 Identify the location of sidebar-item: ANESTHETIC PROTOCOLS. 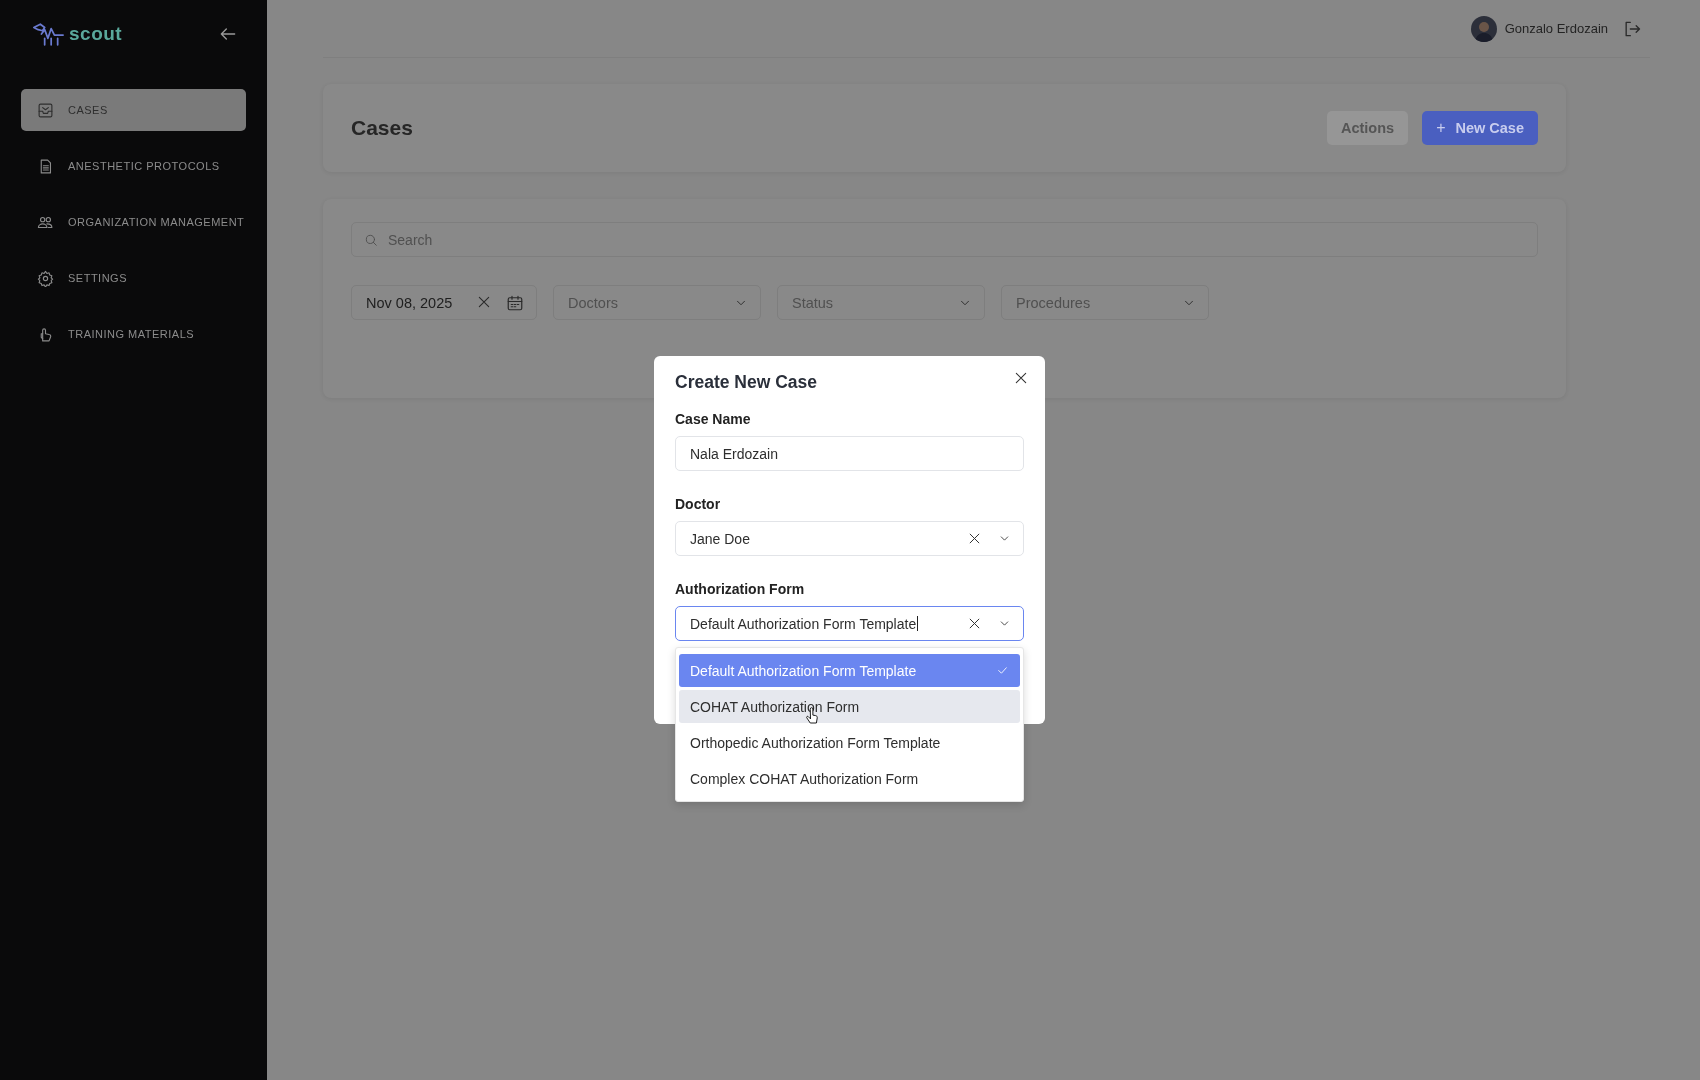
(133, 166).